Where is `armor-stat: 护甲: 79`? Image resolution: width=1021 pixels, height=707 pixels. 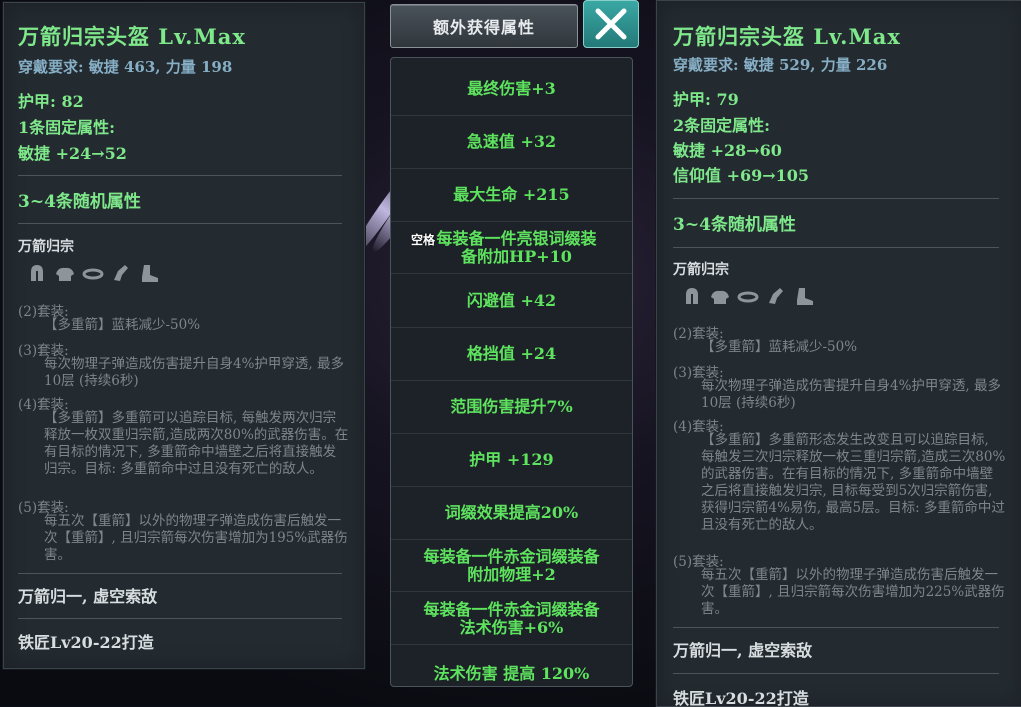
armor-stat: 护甲: 79 is located at coordinates (706, 99).